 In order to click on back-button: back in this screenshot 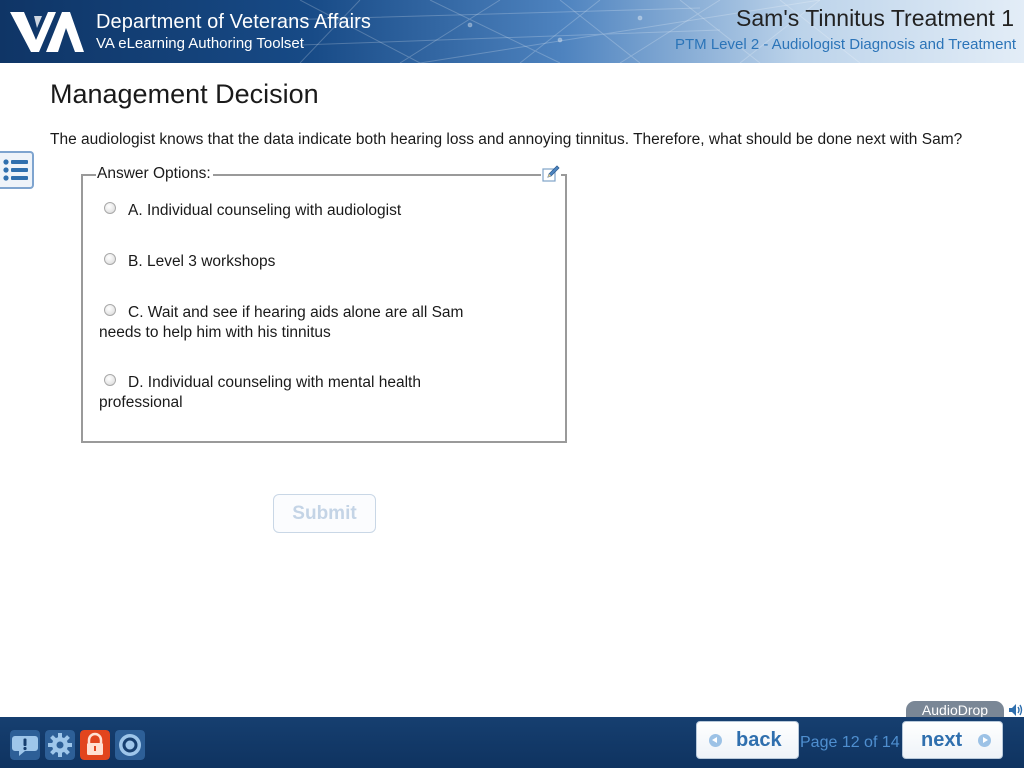, I will do `click(747, 740)`.